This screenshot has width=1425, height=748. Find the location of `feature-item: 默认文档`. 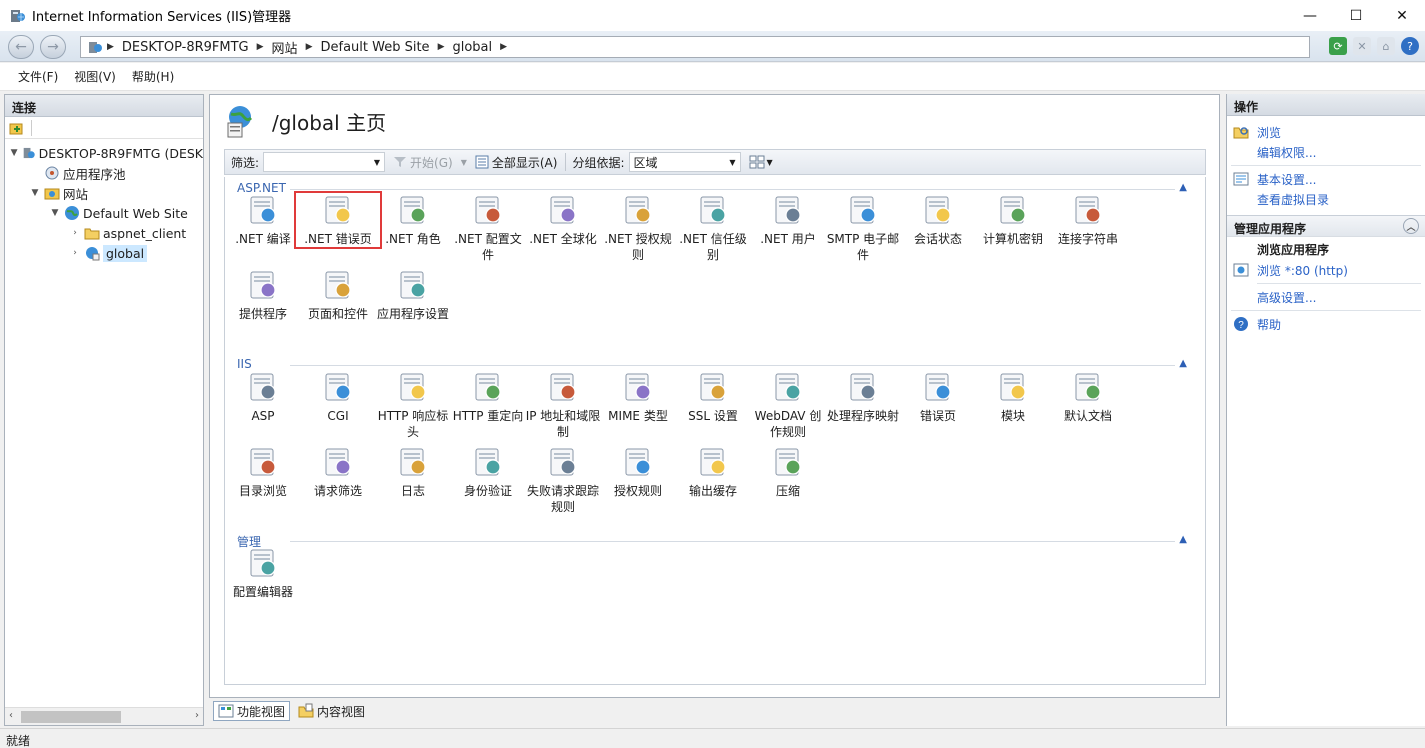

feature-item: 默认文档 is located at coordinates (1088, 397).